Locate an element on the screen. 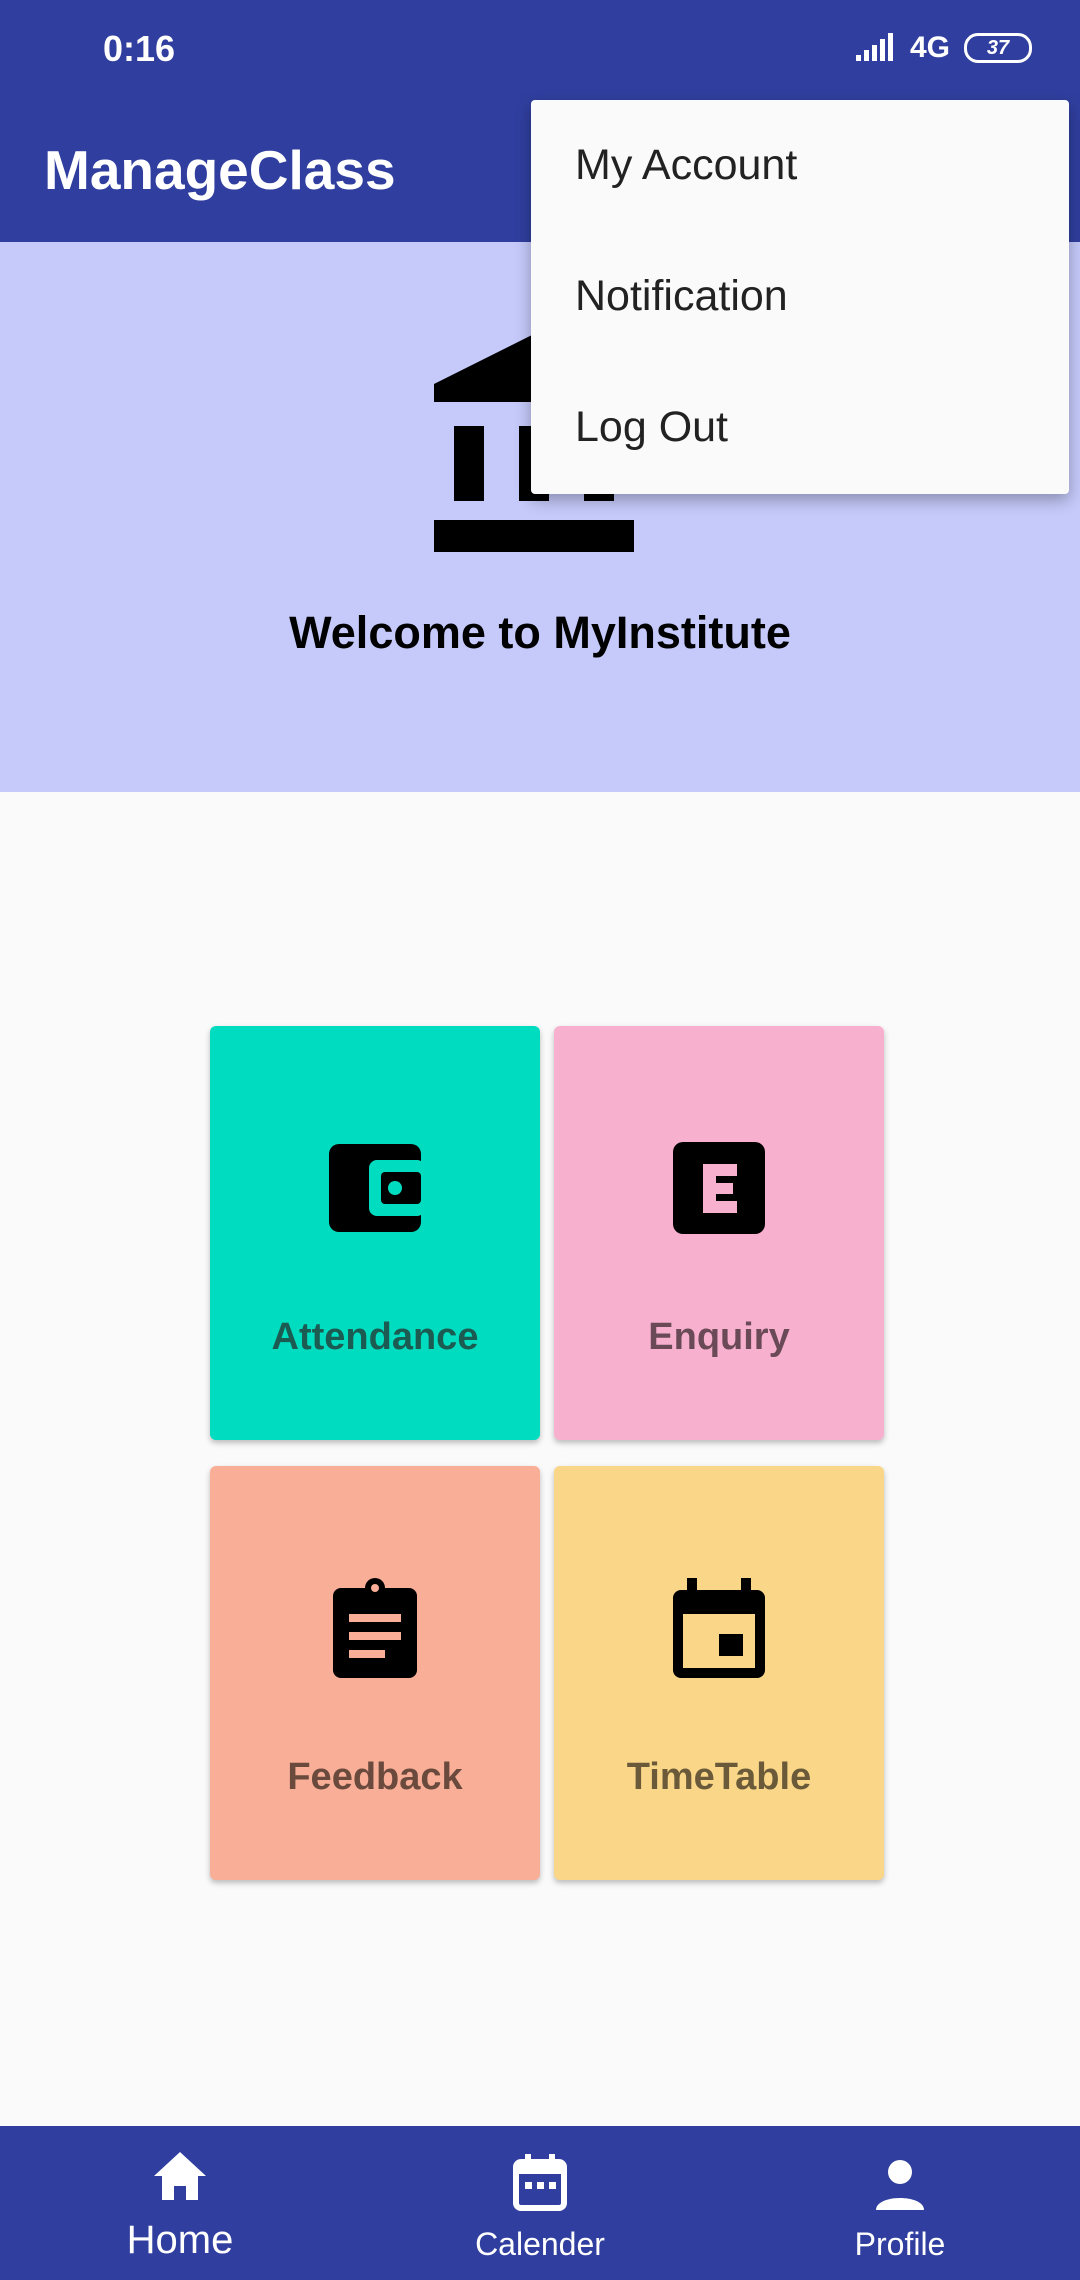 The image size is (1080, 2280). timetable-tile: TimeTable is located at coordinates (719, 1673).